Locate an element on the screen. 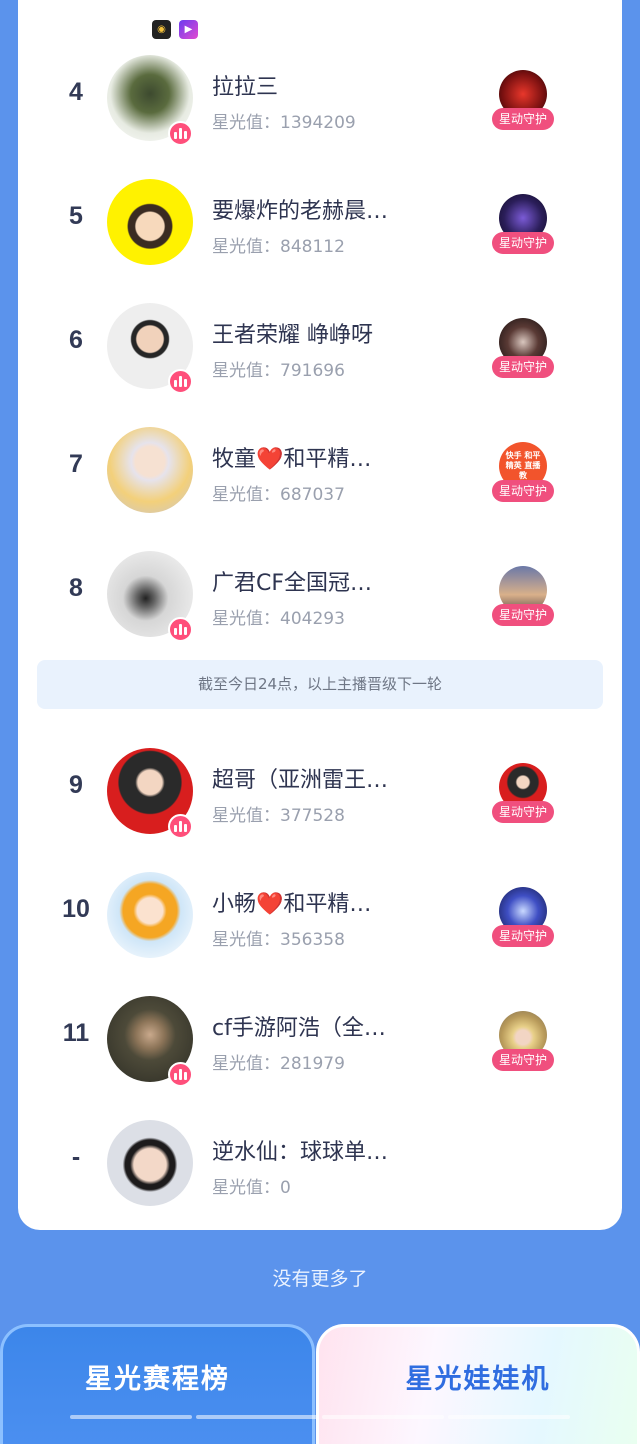 This screenshot has width=640, height=1444. guard-badge: 快手 和平精英 直播教 星动守护 is located at coordinates (523, 474).